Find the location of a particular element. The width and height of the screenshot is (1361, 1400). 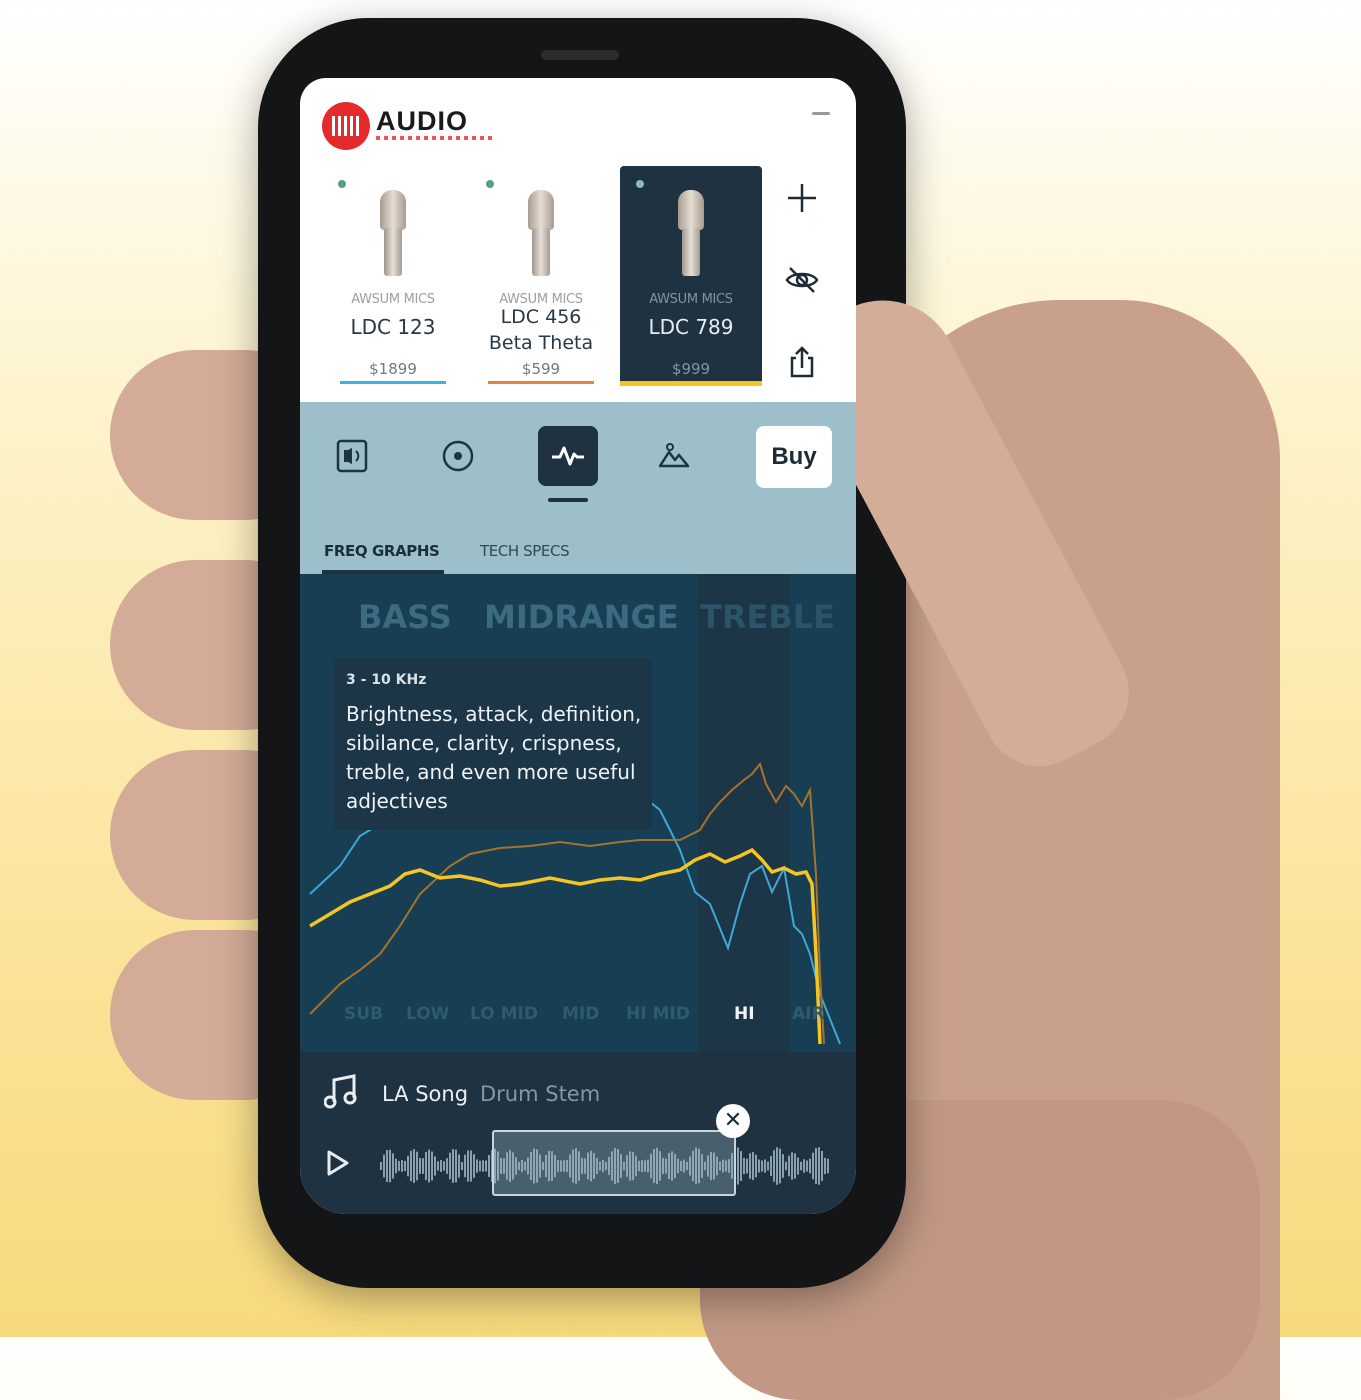

share-icon is located at coordinates (802, 362).